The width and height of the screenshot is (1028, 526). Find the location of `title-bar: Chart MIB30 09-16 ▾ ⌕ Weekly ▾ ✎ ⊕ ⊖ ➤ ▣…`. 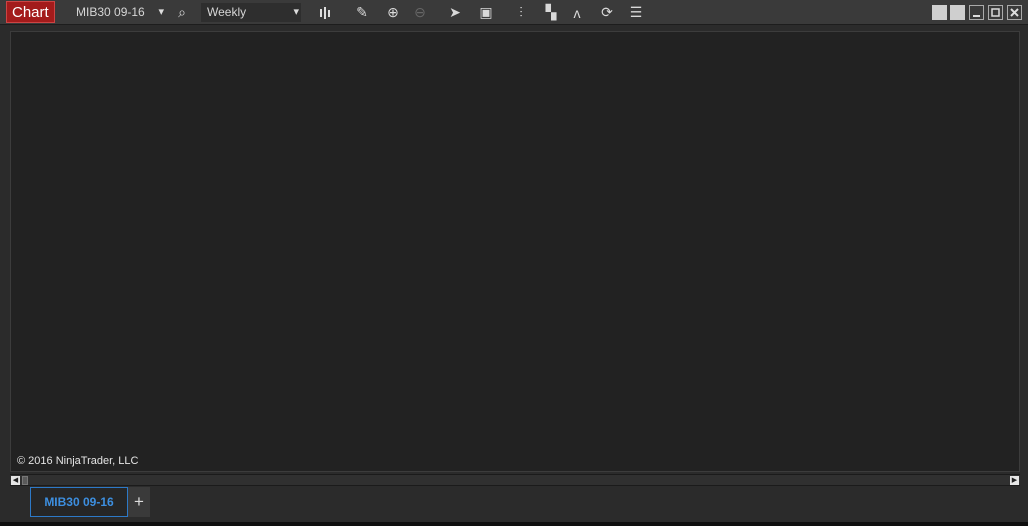

title-bar: Chart MIB30 09-16 ▾ ⌕ Weekly ▾ ✎ ⊕ ⊖ ➤ ▣… is located at coordinates (514, 12).